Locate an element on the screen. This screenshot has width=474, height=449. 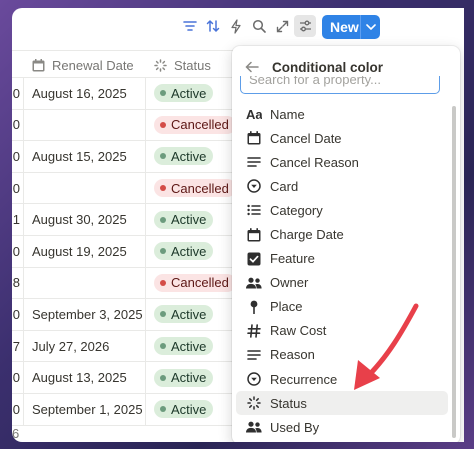
panel-title: Conditional color is located at coordinates (327, 67).